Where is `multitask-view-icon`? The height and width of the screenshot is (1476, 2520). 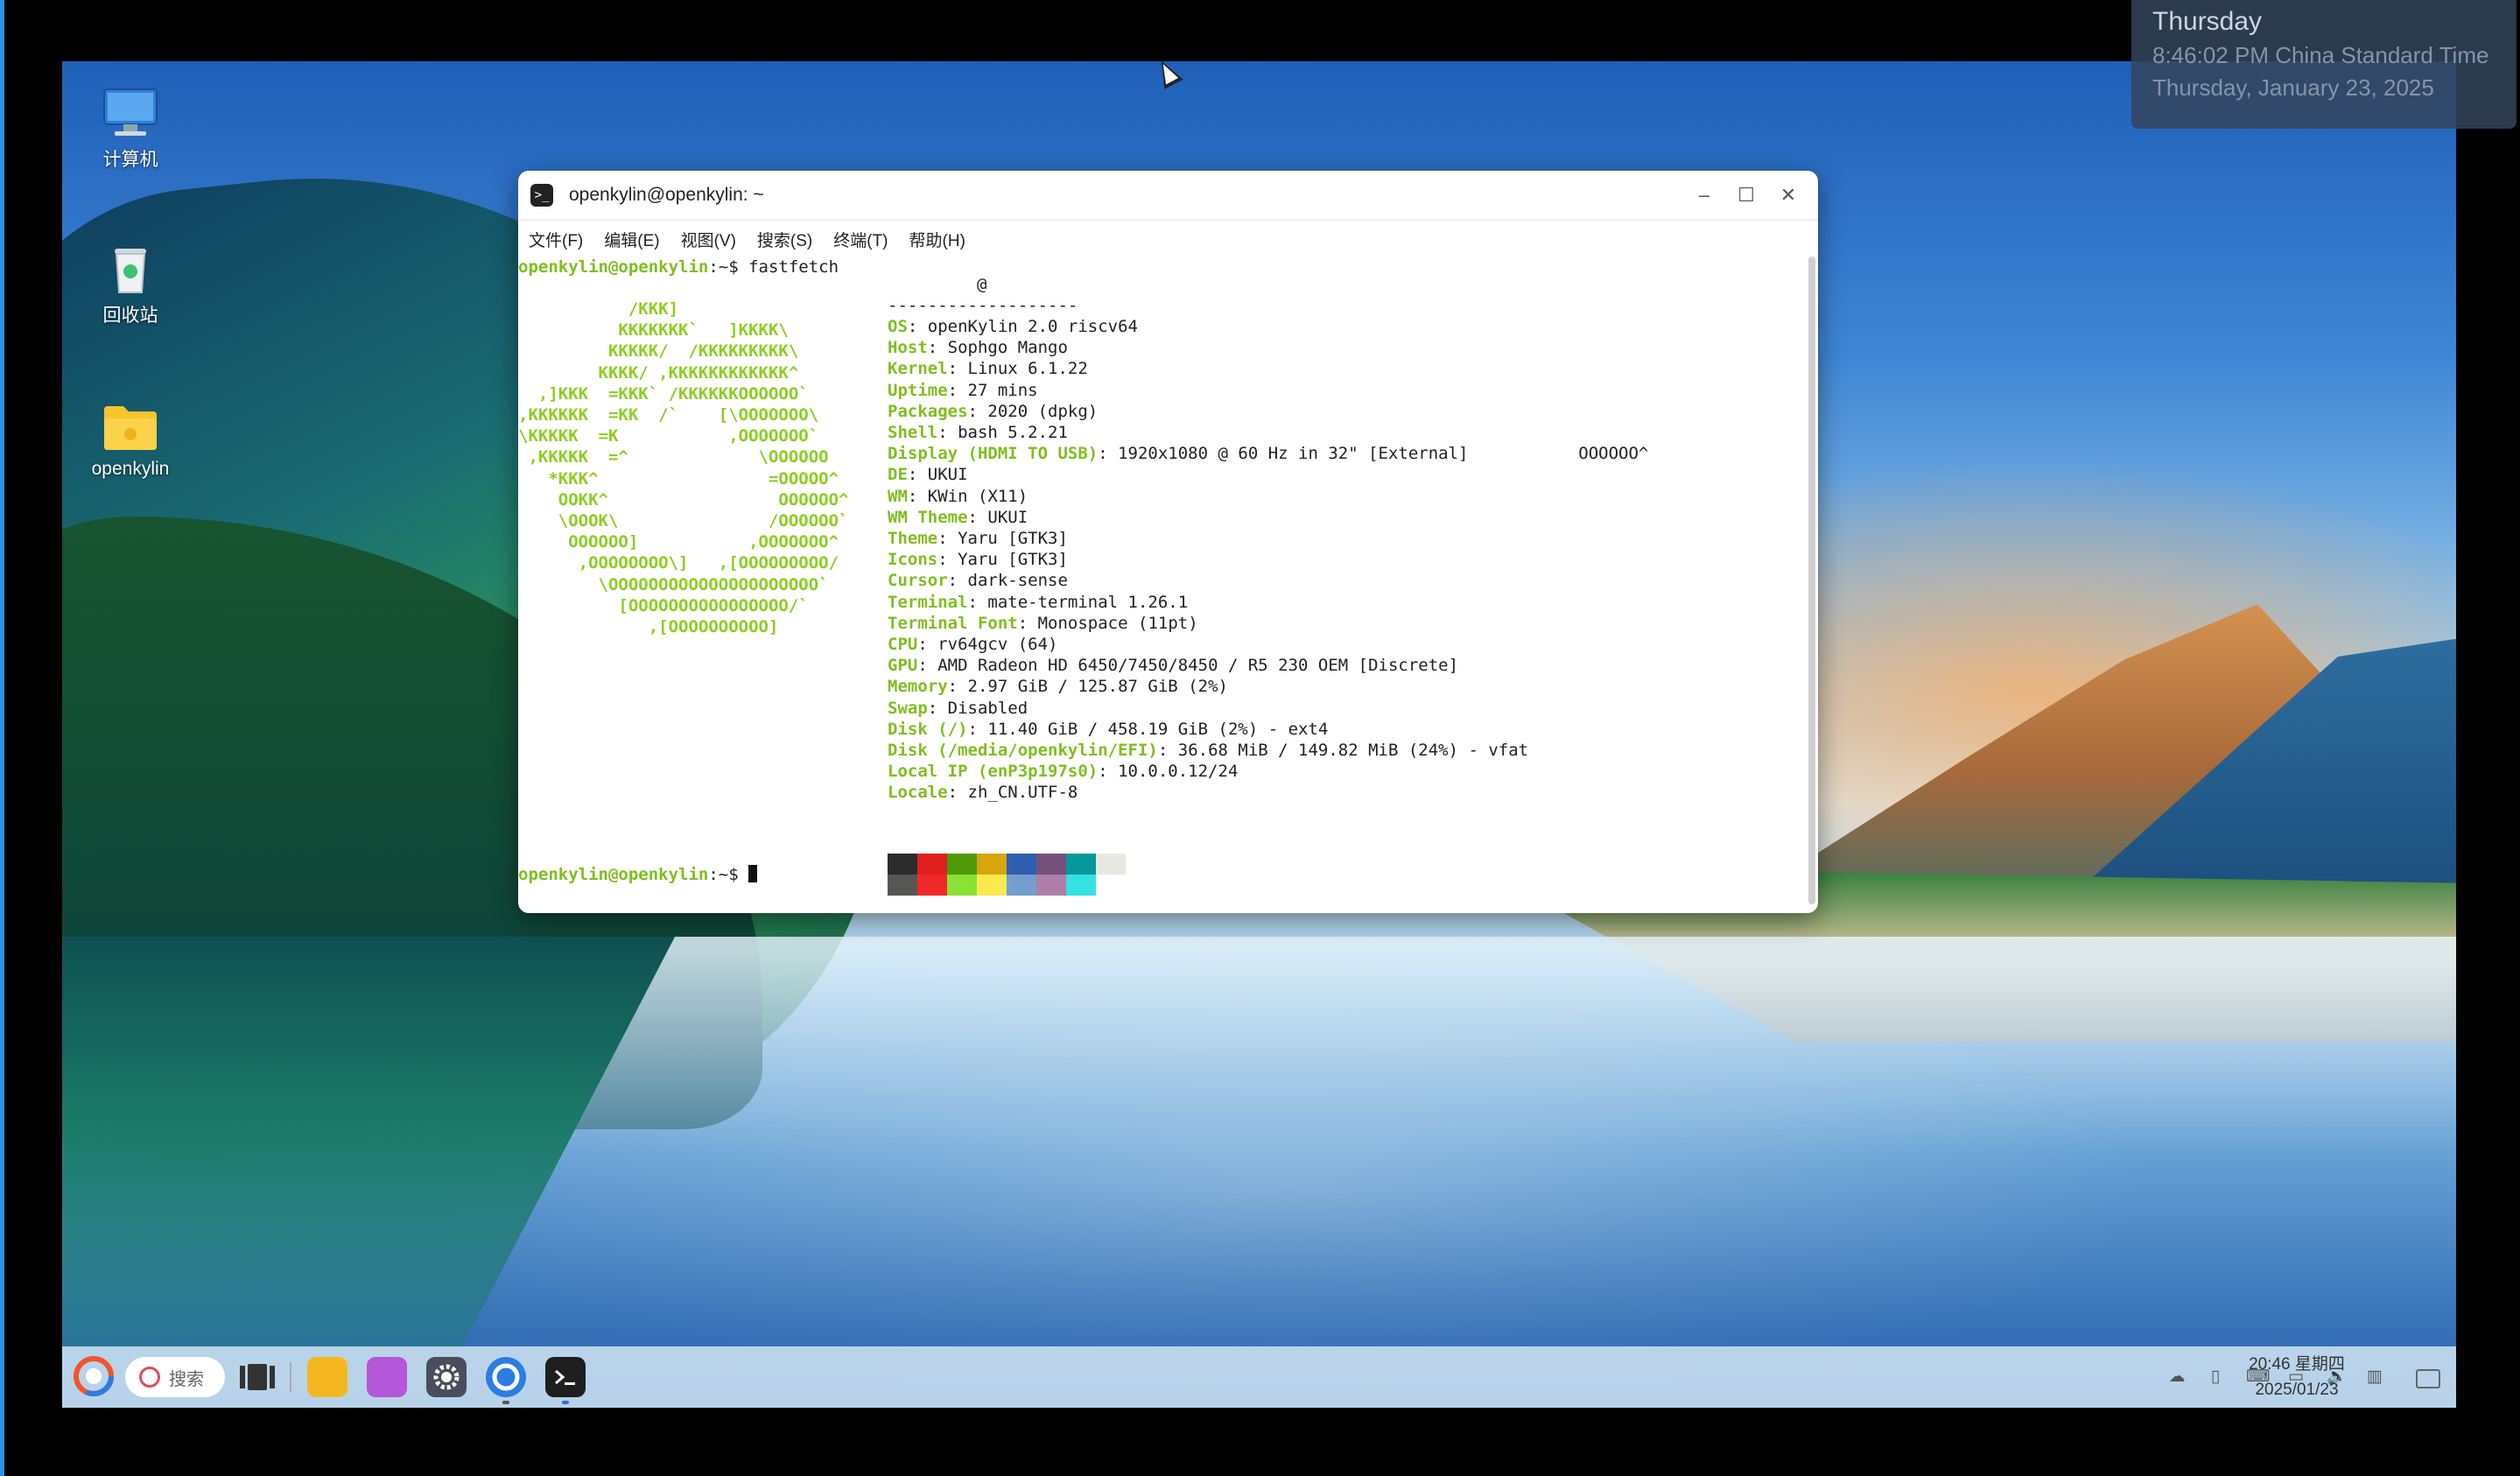 multitask-view-icon is located at coordinates (257, 1377).